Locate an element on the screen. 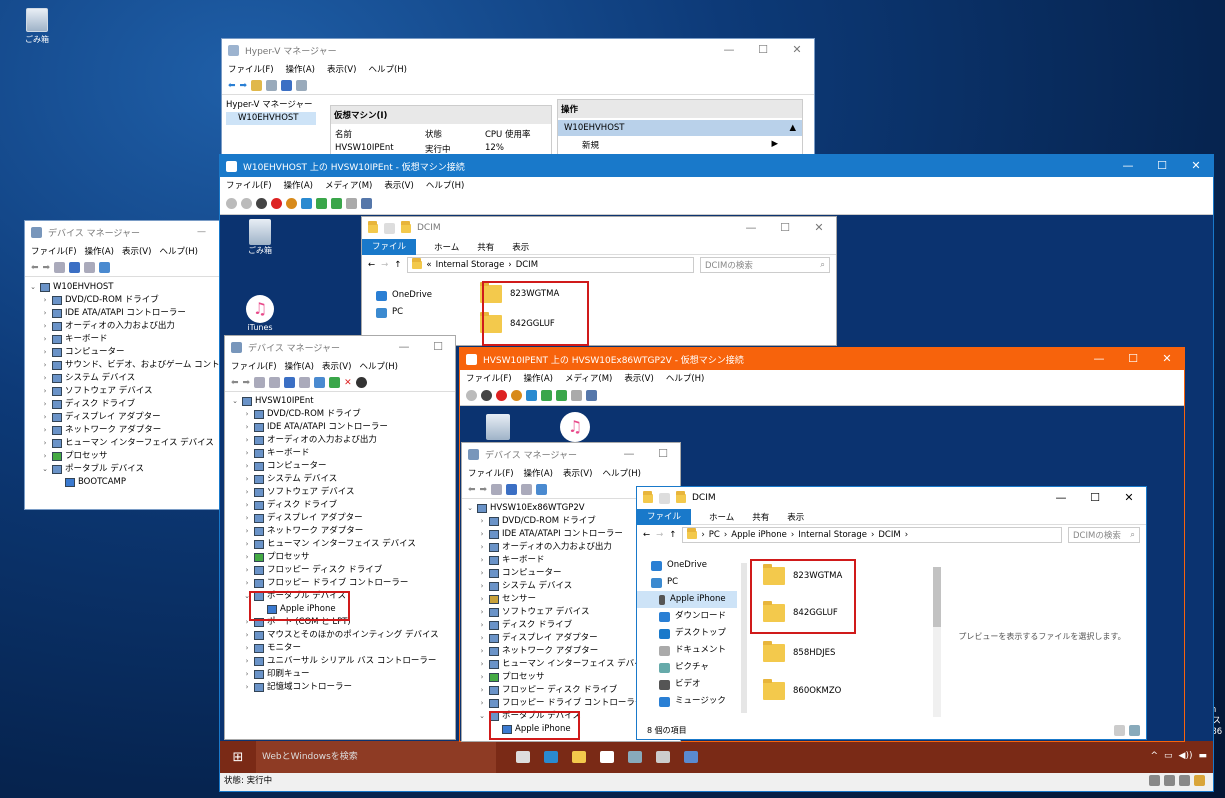  tree-item: › プロセッサ is located at coordinates (343, 557).